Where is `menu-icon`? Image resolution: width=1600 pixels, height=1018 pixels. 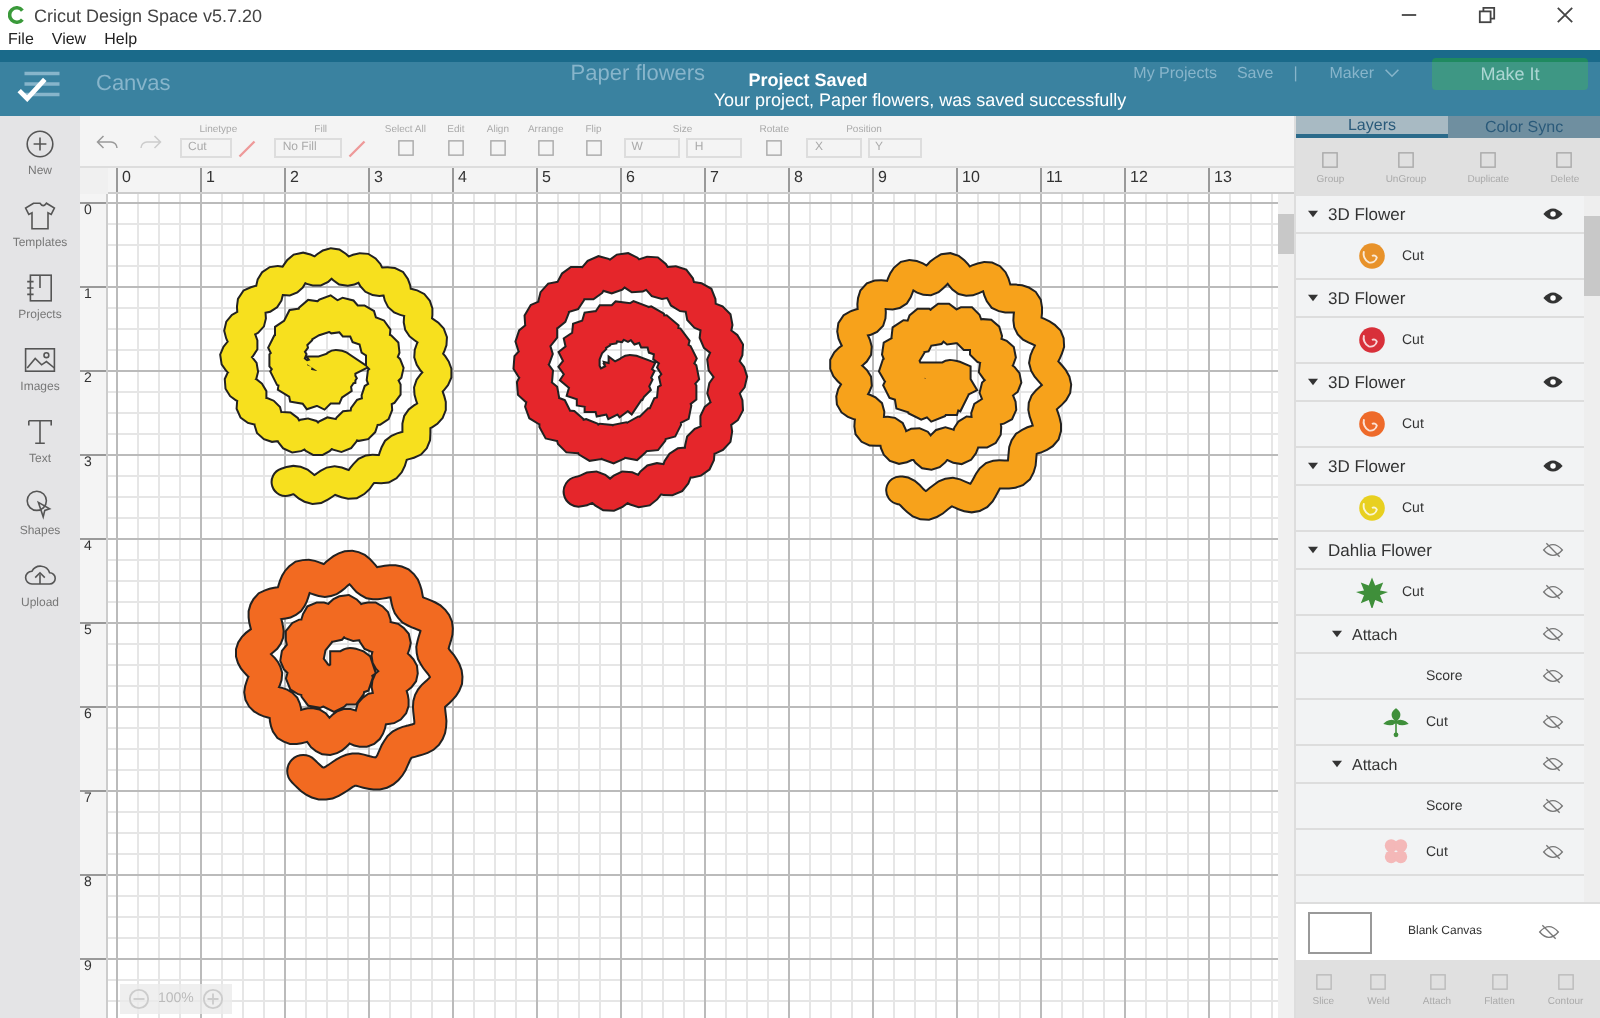 menu-icon is located at coordinates (42, 83).